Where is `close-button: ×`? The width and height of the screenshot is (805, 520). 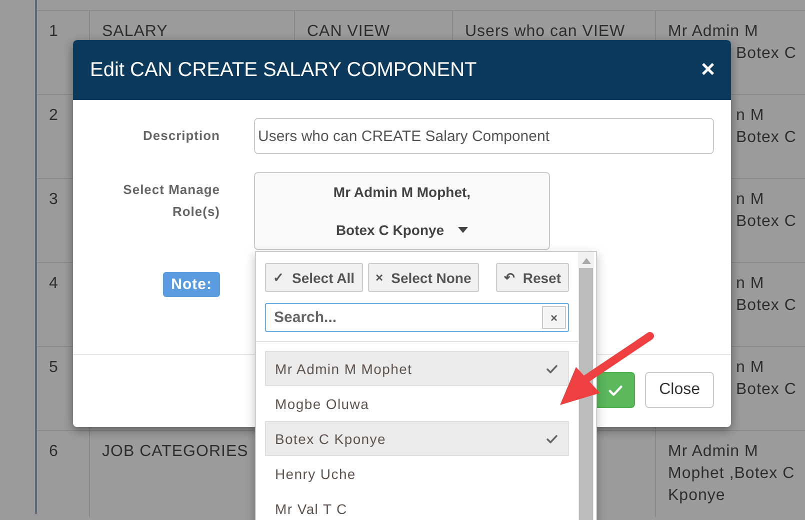
close-button: × is located at coordinates (707, 70).